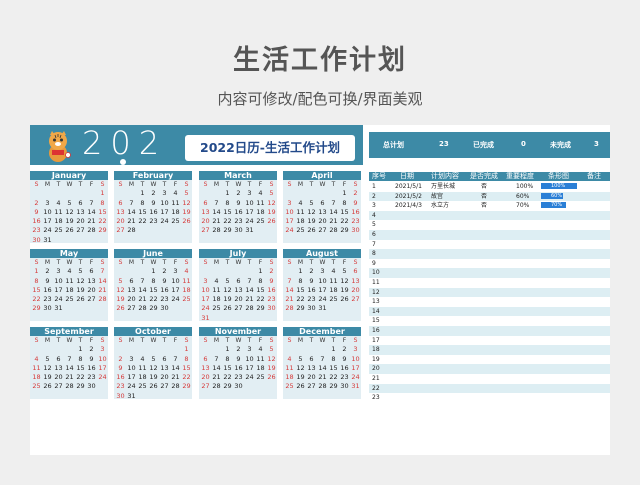 This screenshot has width=640, height=485. What do you see at coordinates (489, 321) in the screenshot?
I see `table-row: 15` at bounding box center [489, 321].